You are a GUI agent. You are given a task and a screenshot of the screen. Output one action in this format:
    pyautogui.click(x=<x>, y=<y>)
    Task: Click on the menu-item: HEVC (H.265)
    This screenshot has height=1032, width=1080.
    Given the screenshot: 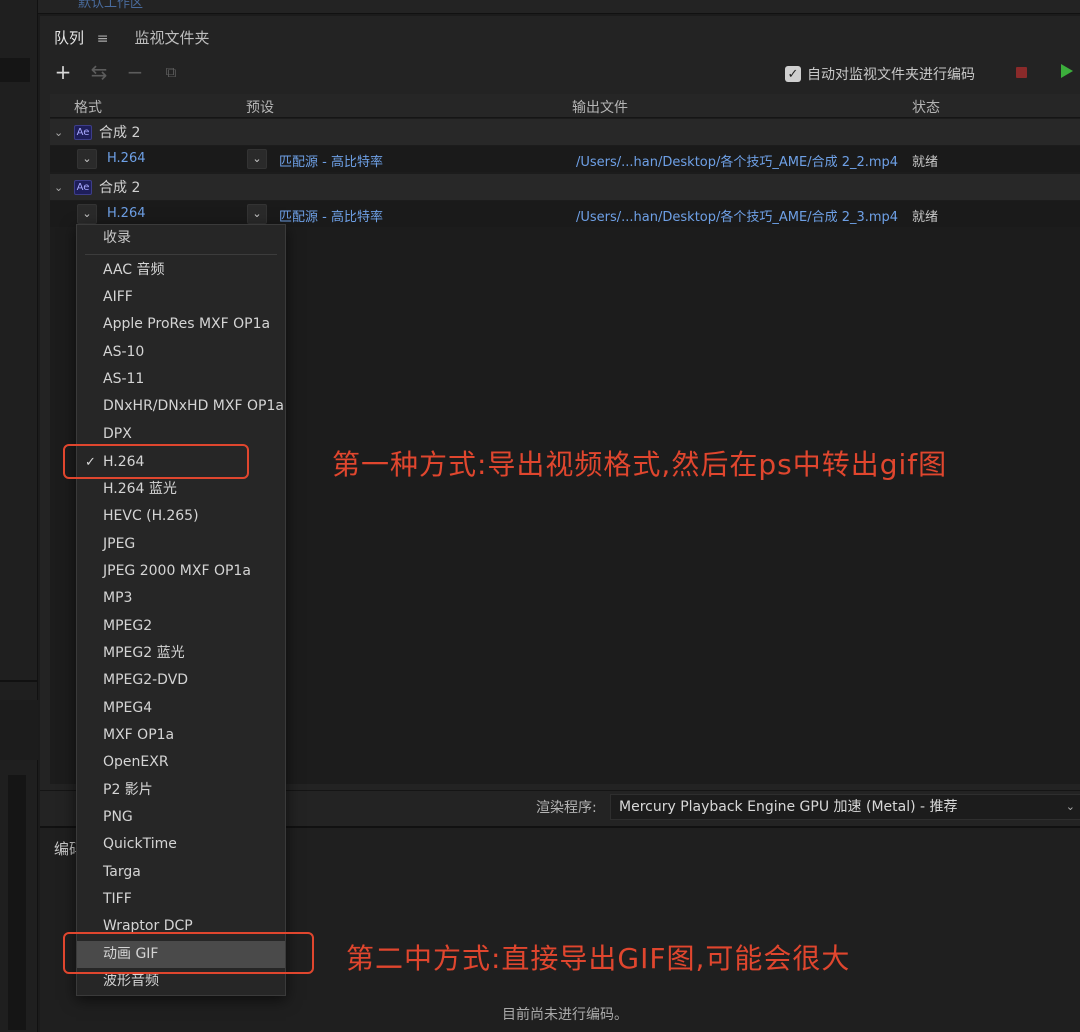 What is the action you would take?
    pyautogui.click(x=181, y=516)
    